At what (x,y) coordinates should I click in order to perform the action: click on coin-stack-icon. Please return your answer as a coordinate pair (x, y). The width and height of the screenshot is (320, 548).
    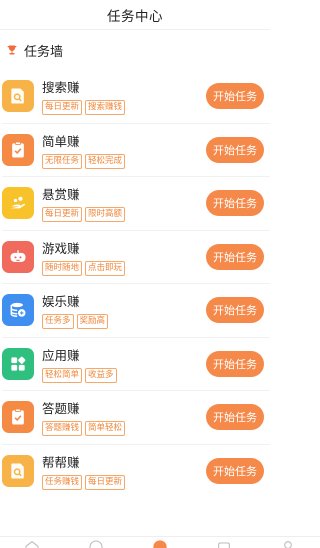
    Looking at the image, I should click on (18, 310).